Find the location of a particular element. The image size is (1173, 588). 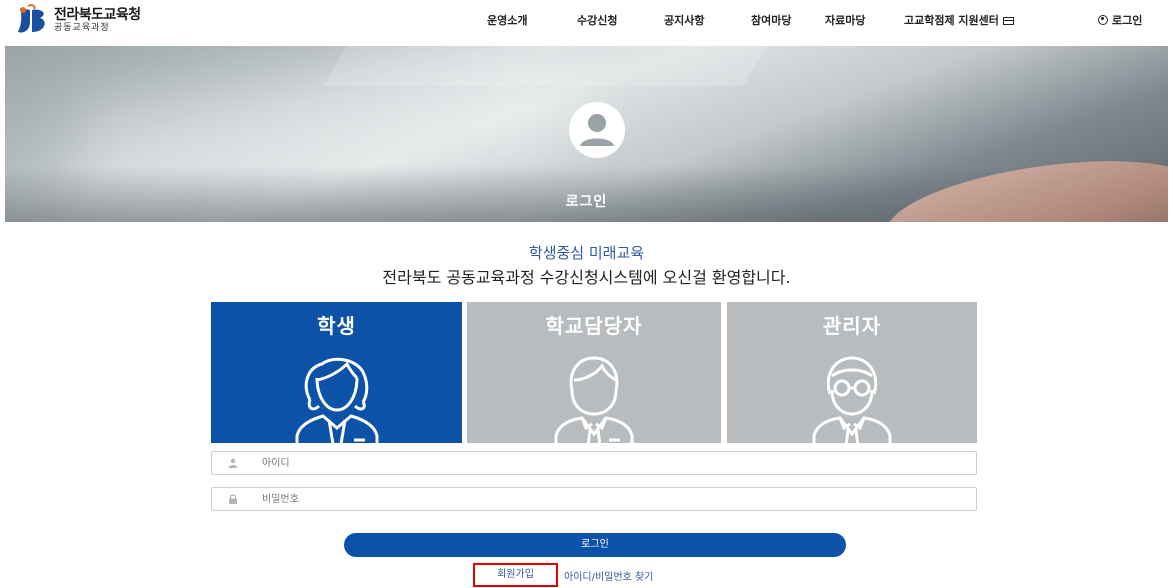

nav-item-about: 운영소개 is located at coordinates (507, 20).